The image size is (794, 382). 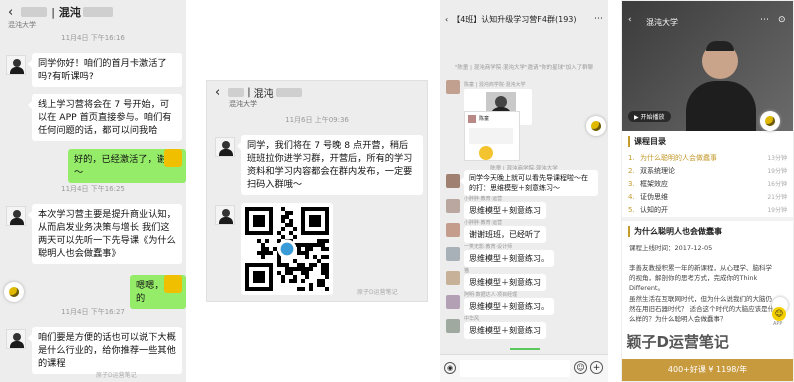 What do you see at coordinates (93, 312) in the screenshot?
I see `timestamp: 11月4日 下午16:27` at bounding box center [93, 312].